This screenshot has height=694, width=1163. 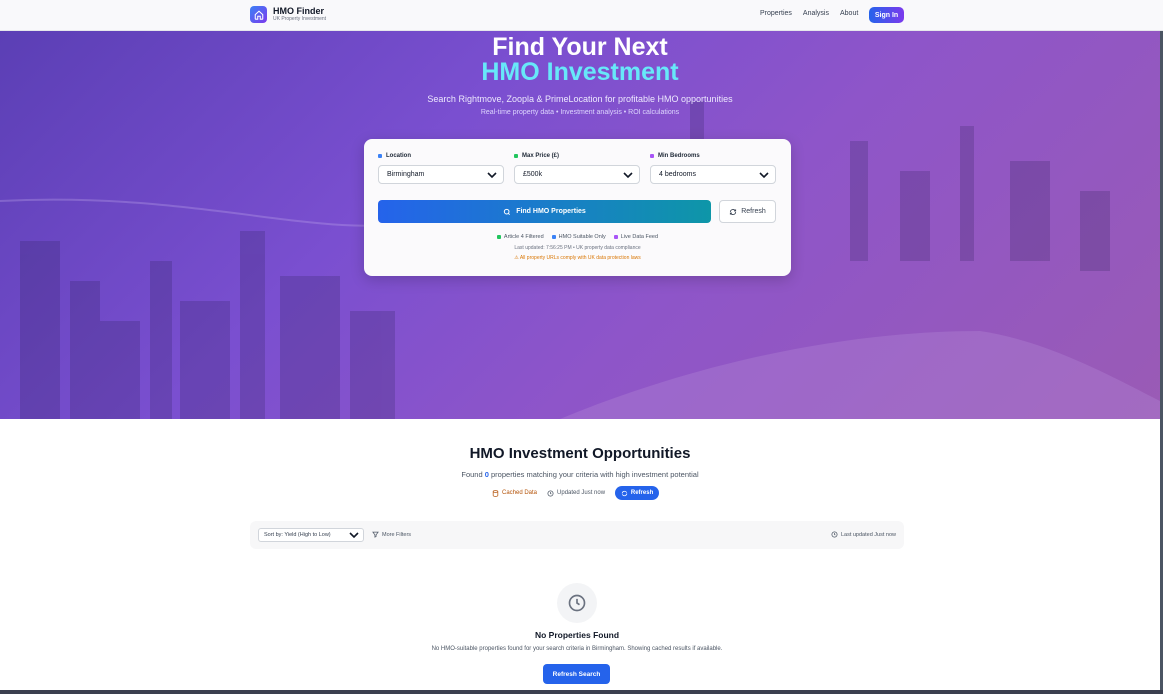 I want to click on find-button-label: Find HMO Properties, so click(x=551, y=211).